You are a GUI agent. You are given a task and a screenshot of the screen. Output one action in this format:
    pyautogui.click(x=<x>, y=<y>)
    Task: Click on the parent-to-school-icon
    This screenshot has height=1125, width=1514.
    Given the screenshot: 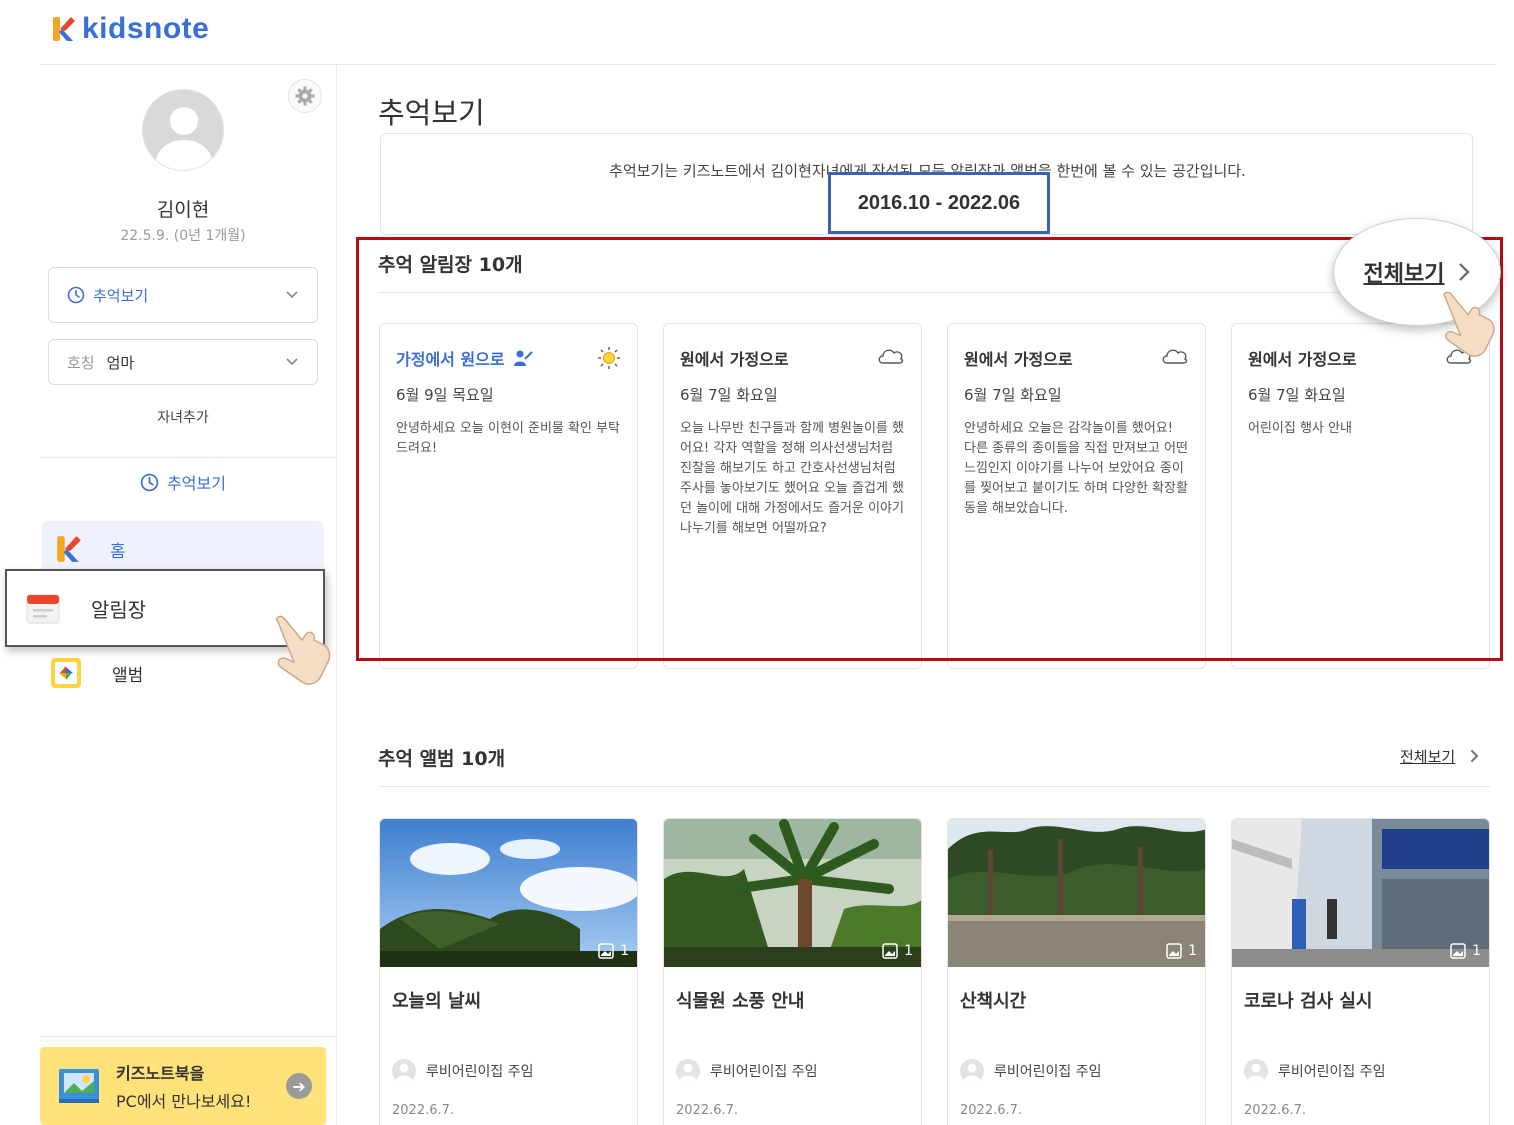 What is the action you would take?
    pyautogui.click(x=523, y=358)
    